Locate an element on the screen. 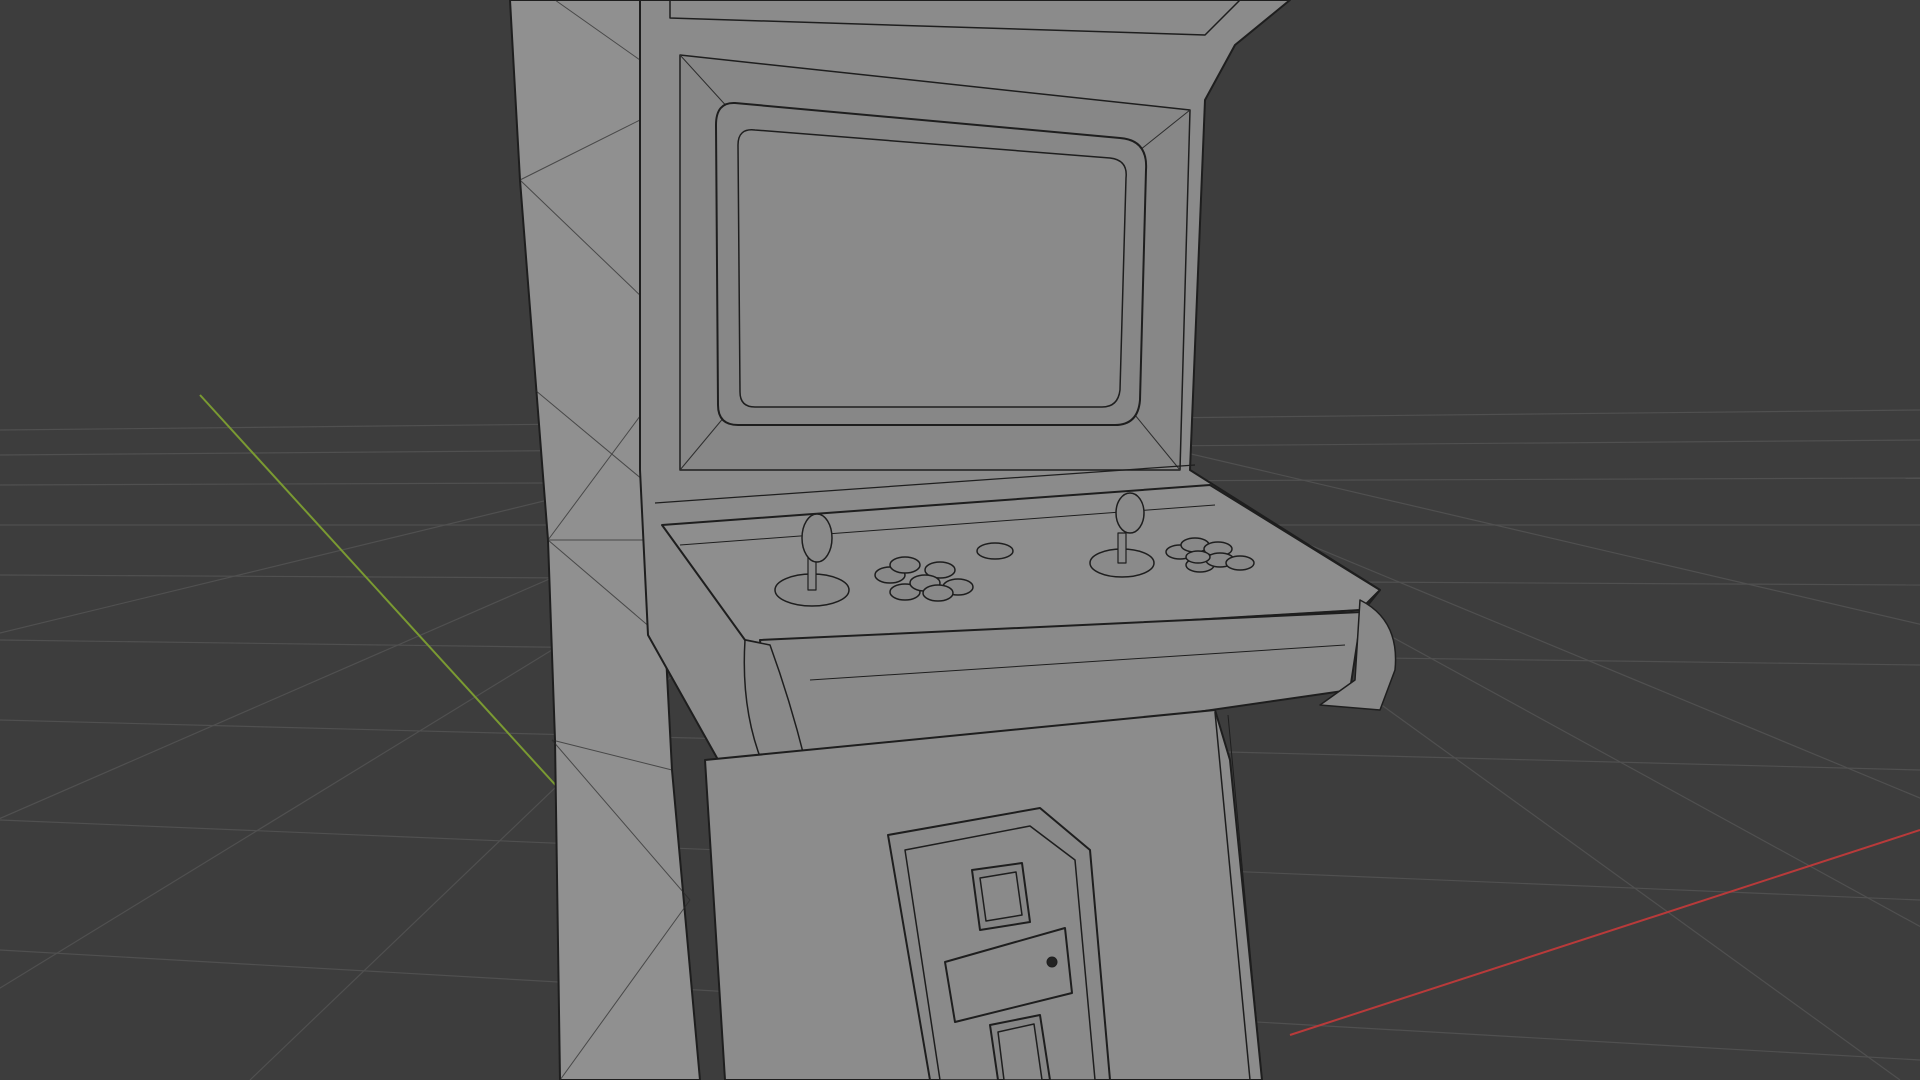 The image size is (1920, 1080). start-button is located at coordinates (995, 551).